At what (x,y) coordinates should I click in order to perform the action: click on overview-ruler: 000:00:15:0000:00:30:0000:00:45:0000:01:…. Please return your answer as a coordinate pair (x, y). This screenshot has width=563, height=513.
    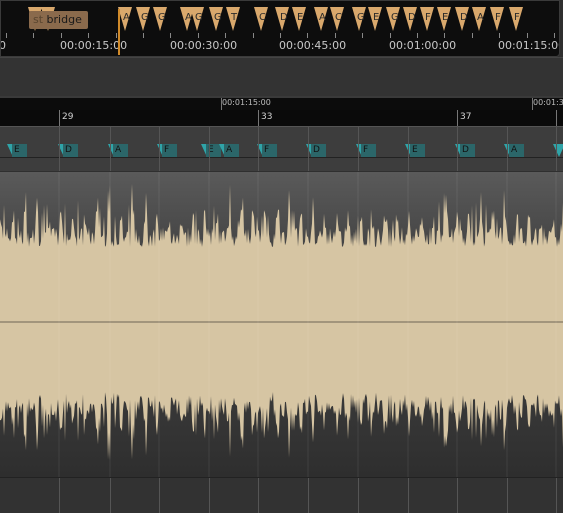
    Looking at the image, I should click on (280, 44).